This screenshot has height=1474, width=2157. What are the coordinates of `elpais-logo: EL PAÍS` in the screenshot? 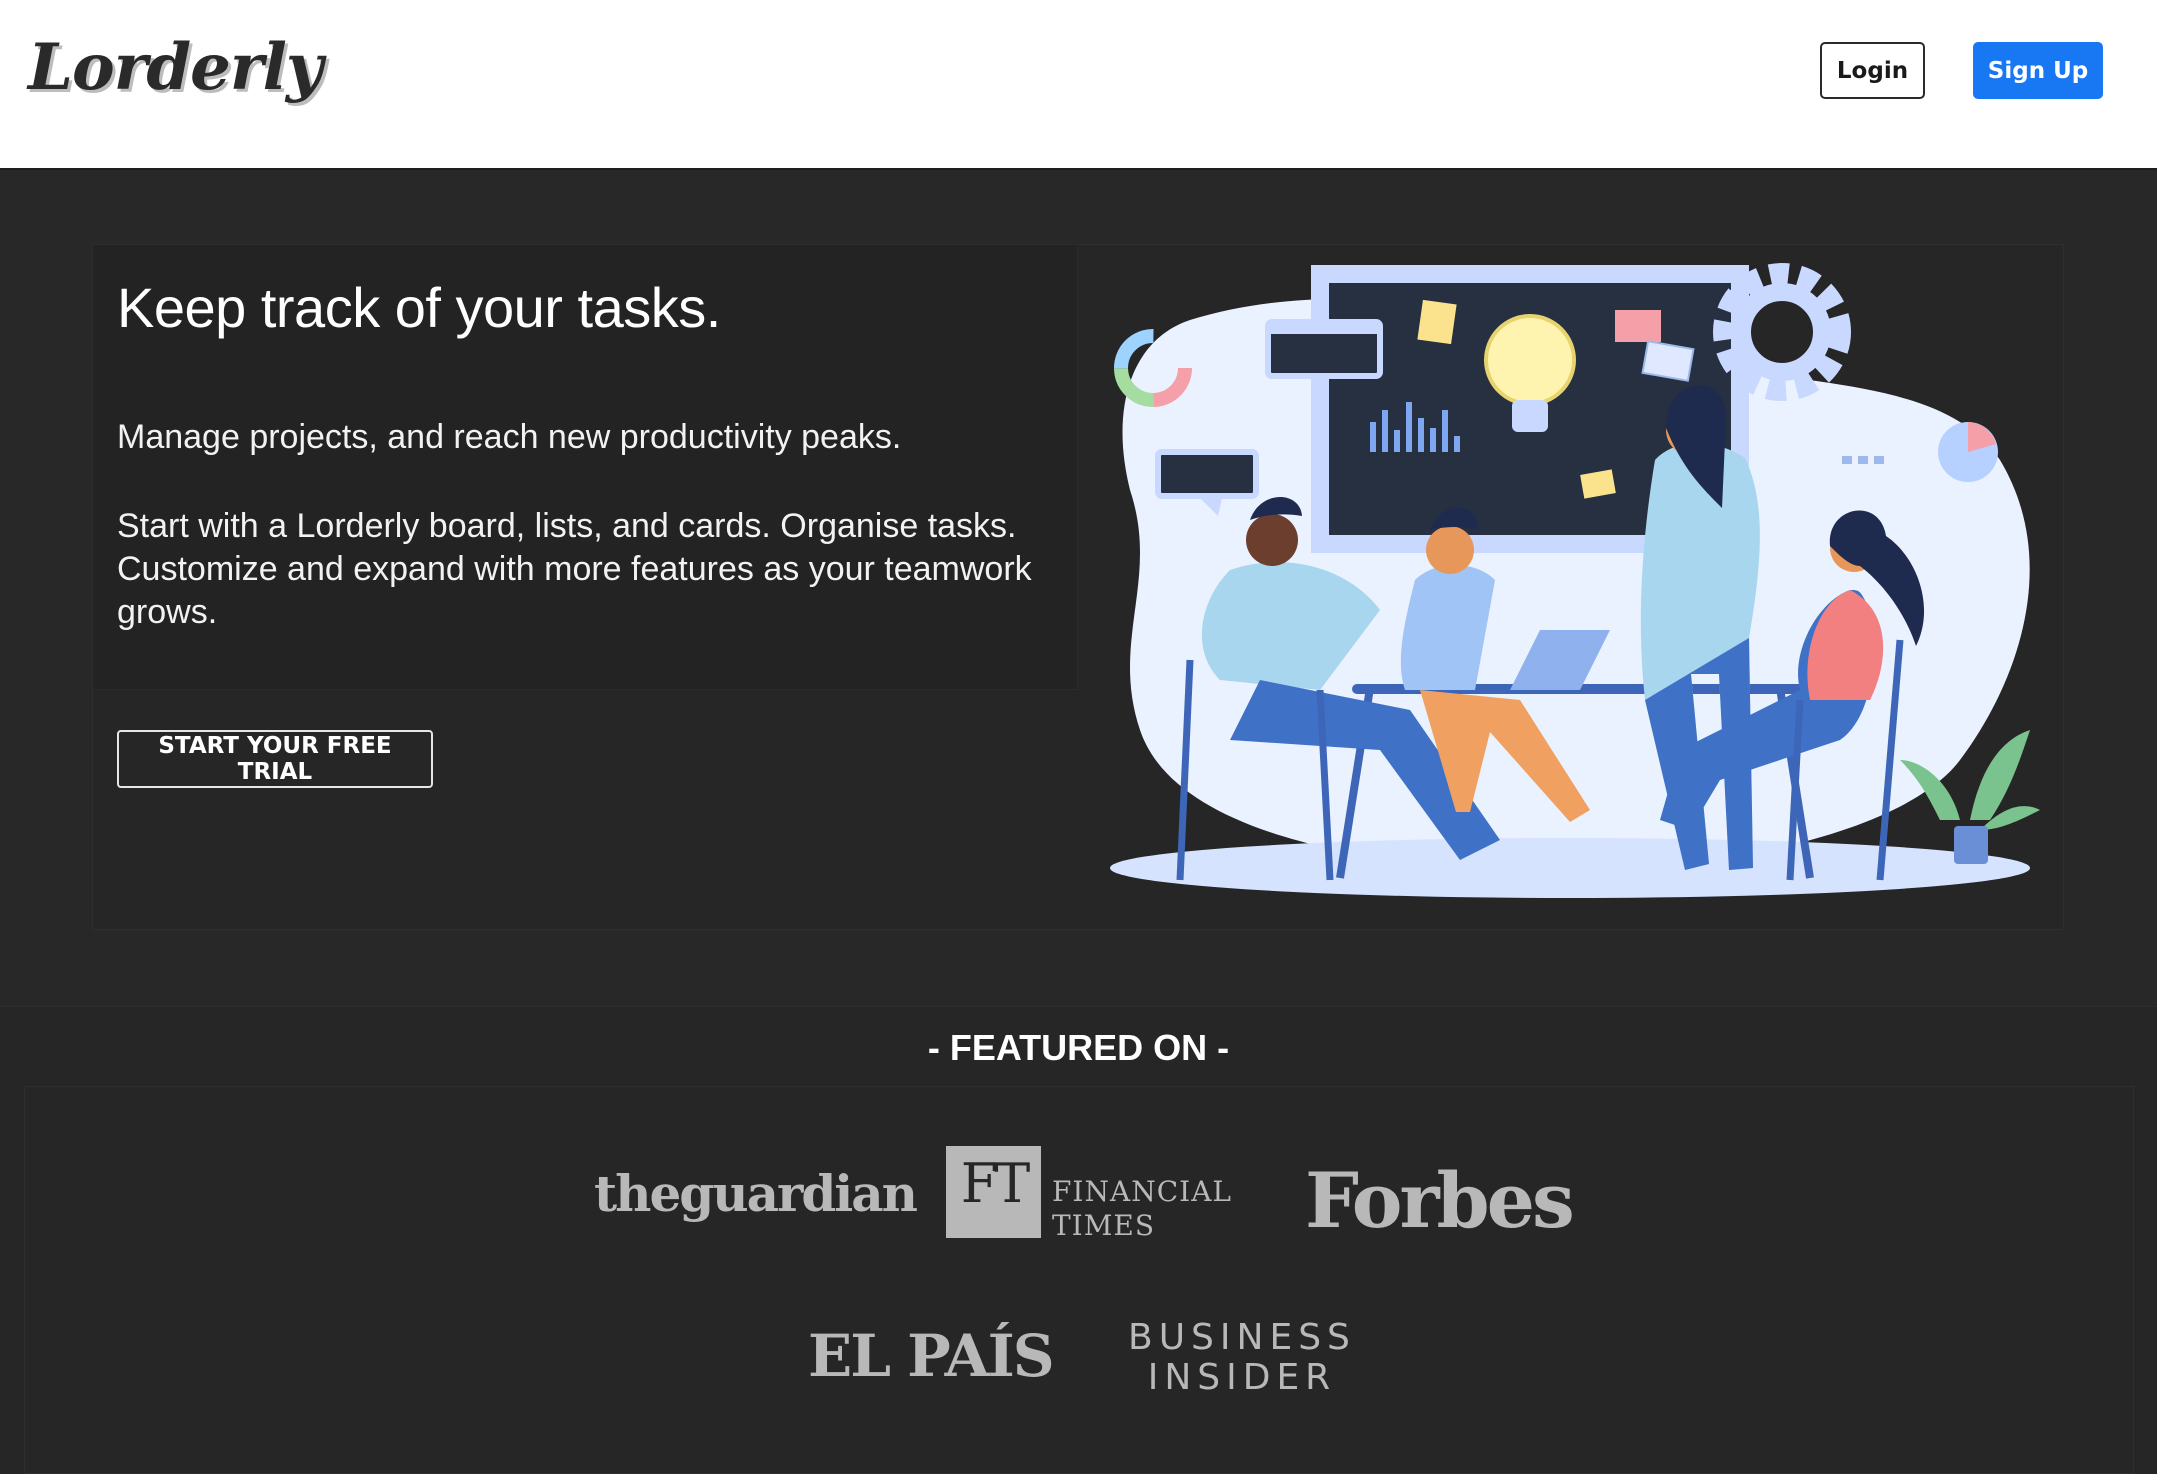 It's located at (931, 1356).